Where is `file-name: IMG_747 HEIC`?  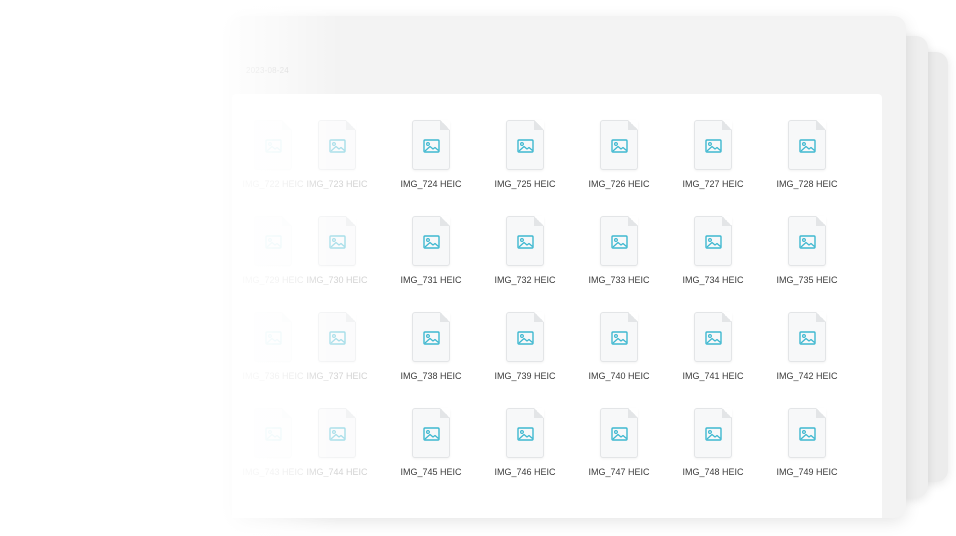
file-name: IMG_747 HEIC is located at coordinates (619, 472).